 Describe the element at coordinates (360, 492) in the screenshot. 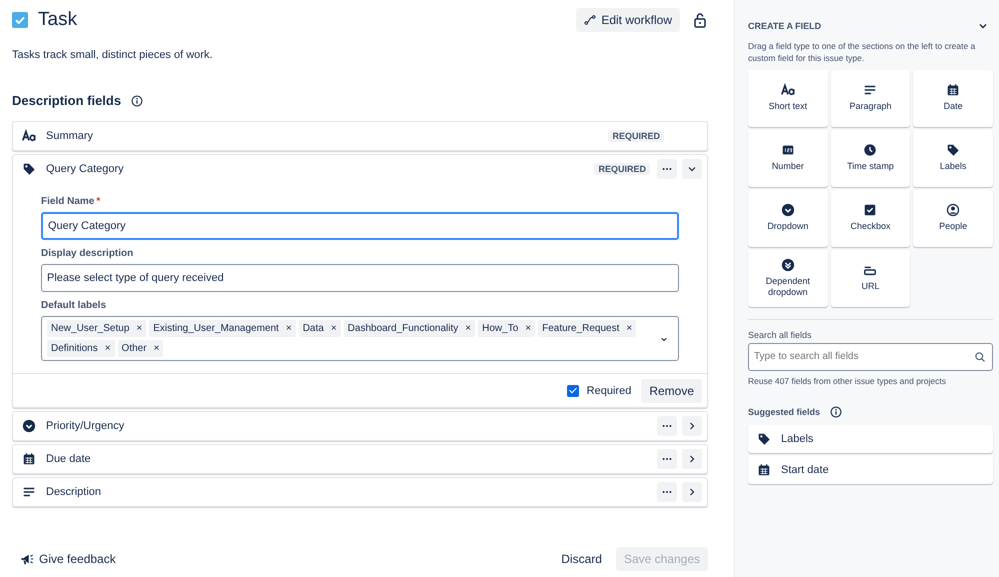

I see `field-card: Description` at that location.